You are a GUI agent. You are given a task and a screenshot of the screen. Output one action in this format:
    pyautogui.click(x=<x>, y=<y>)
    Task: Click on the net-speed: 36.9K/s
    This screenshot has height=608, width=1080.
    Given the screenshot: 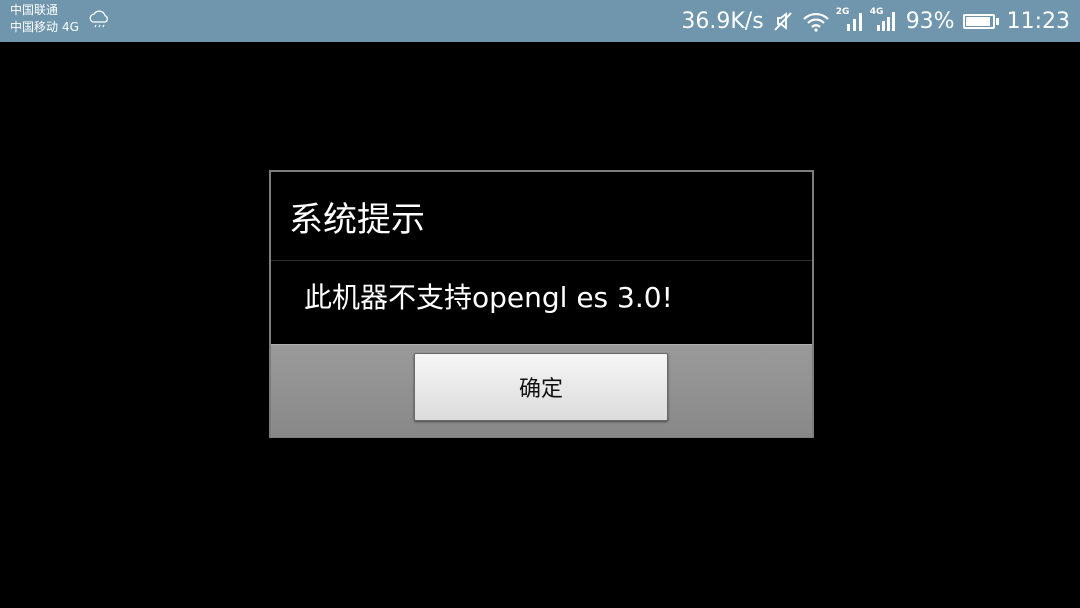 What is the action you would take?
    pyautogui.click(x=722, y=21)
    